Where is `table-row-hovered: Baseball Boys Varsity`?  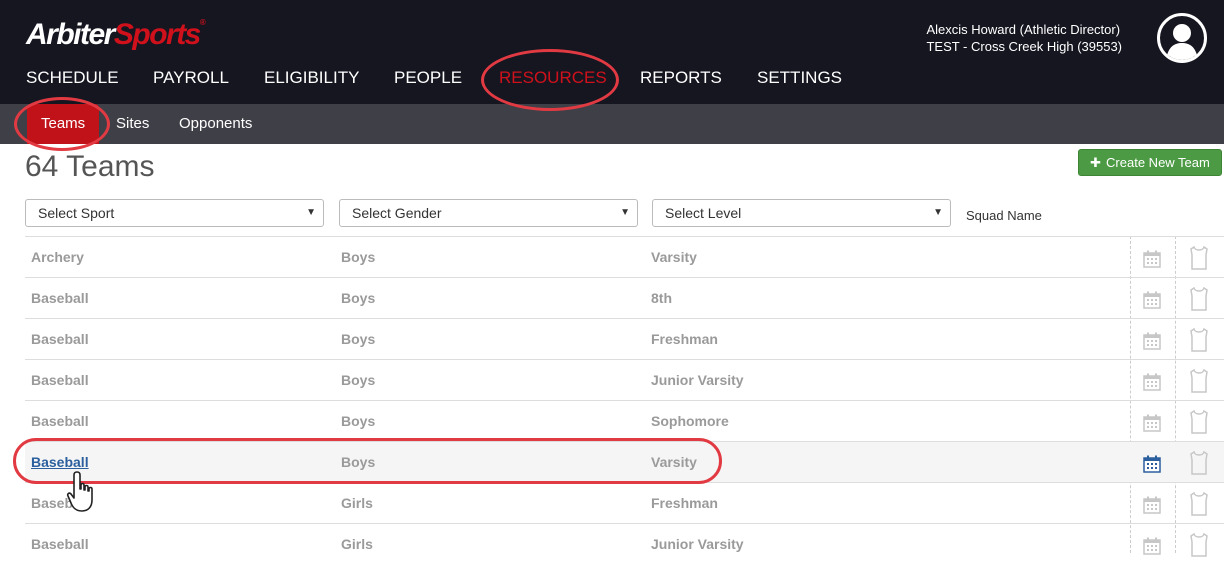 table-row-hovered: Baseball Boys Varsity is located at coordinates (624, 461).